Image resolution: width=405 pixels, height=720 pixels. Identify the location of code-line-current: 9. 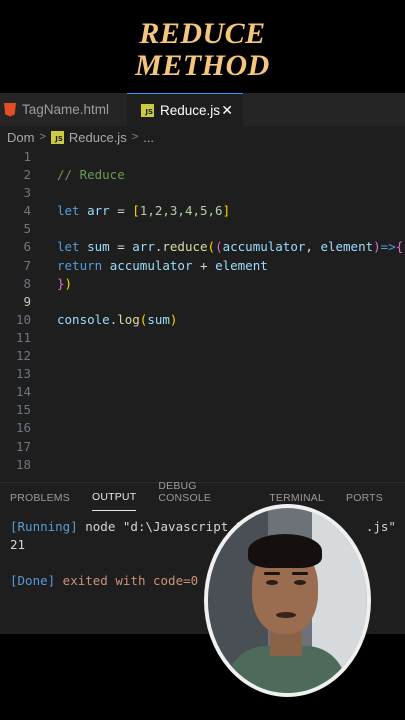
(202, 302).